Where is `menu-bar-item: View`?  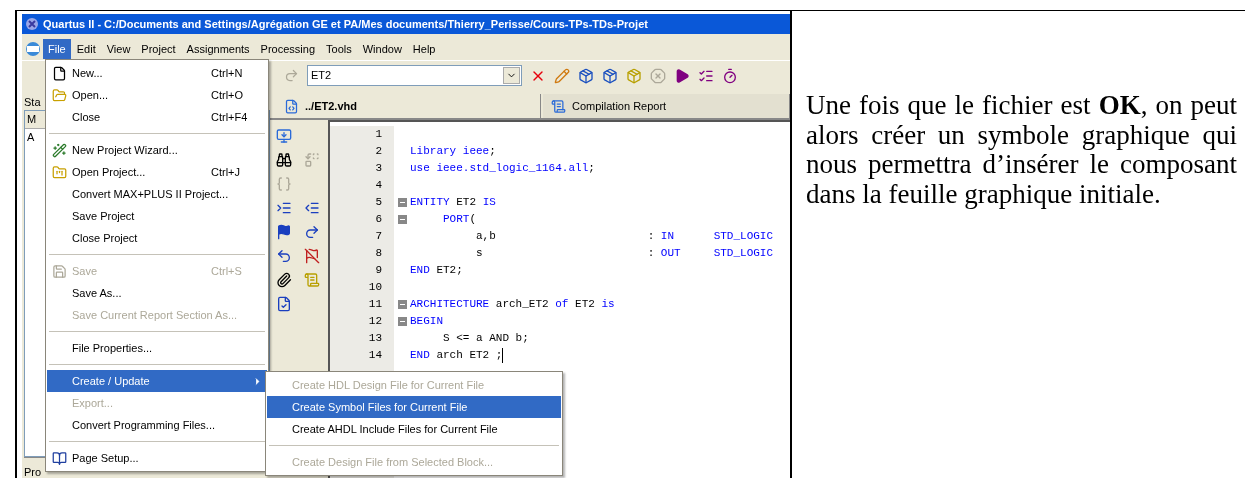
menu-bar-item: View is located at coordinates (118, 49).